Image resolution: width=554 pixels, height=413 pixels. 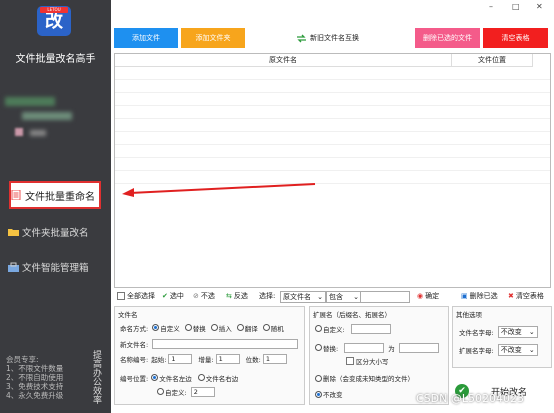 What do you see at coordinates (22, 359) in the screenshot?
I see `member-title: 会员专享:` at bounding box center [22, 359].